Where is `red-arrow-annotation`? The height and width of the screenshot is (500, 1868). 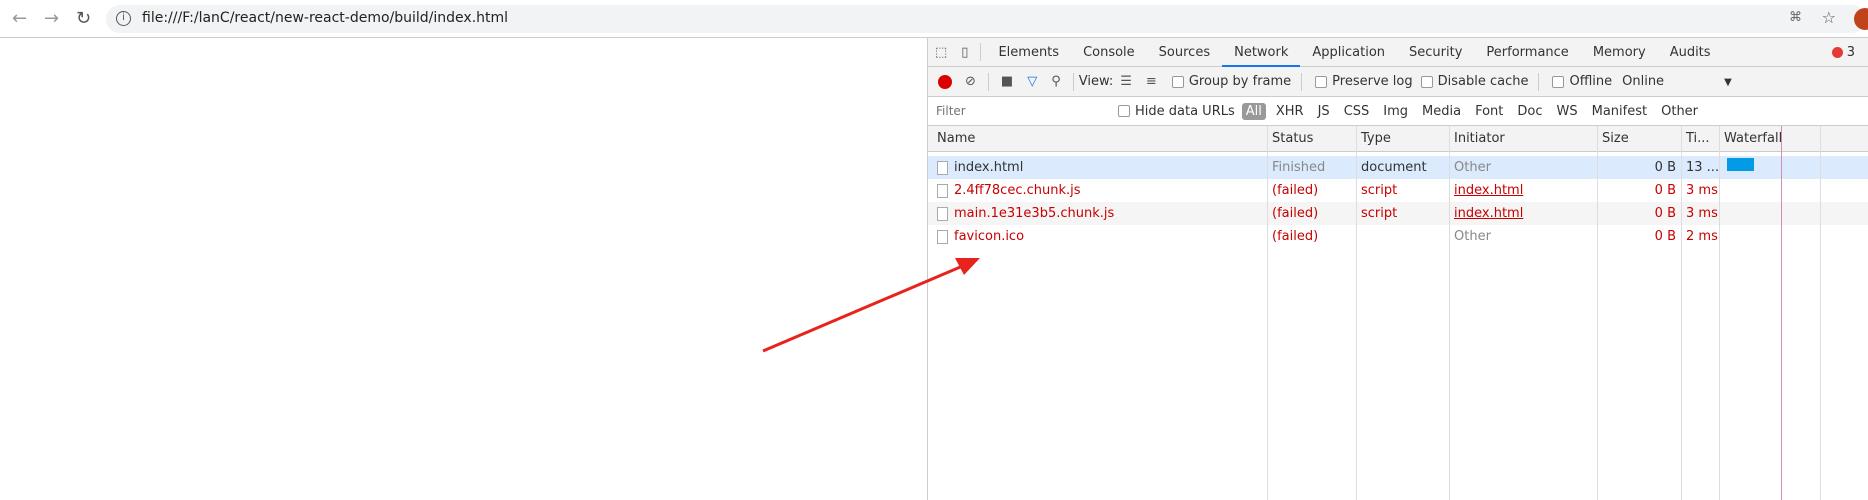
red-arrow-annotation is located at coordinates (871, 305).